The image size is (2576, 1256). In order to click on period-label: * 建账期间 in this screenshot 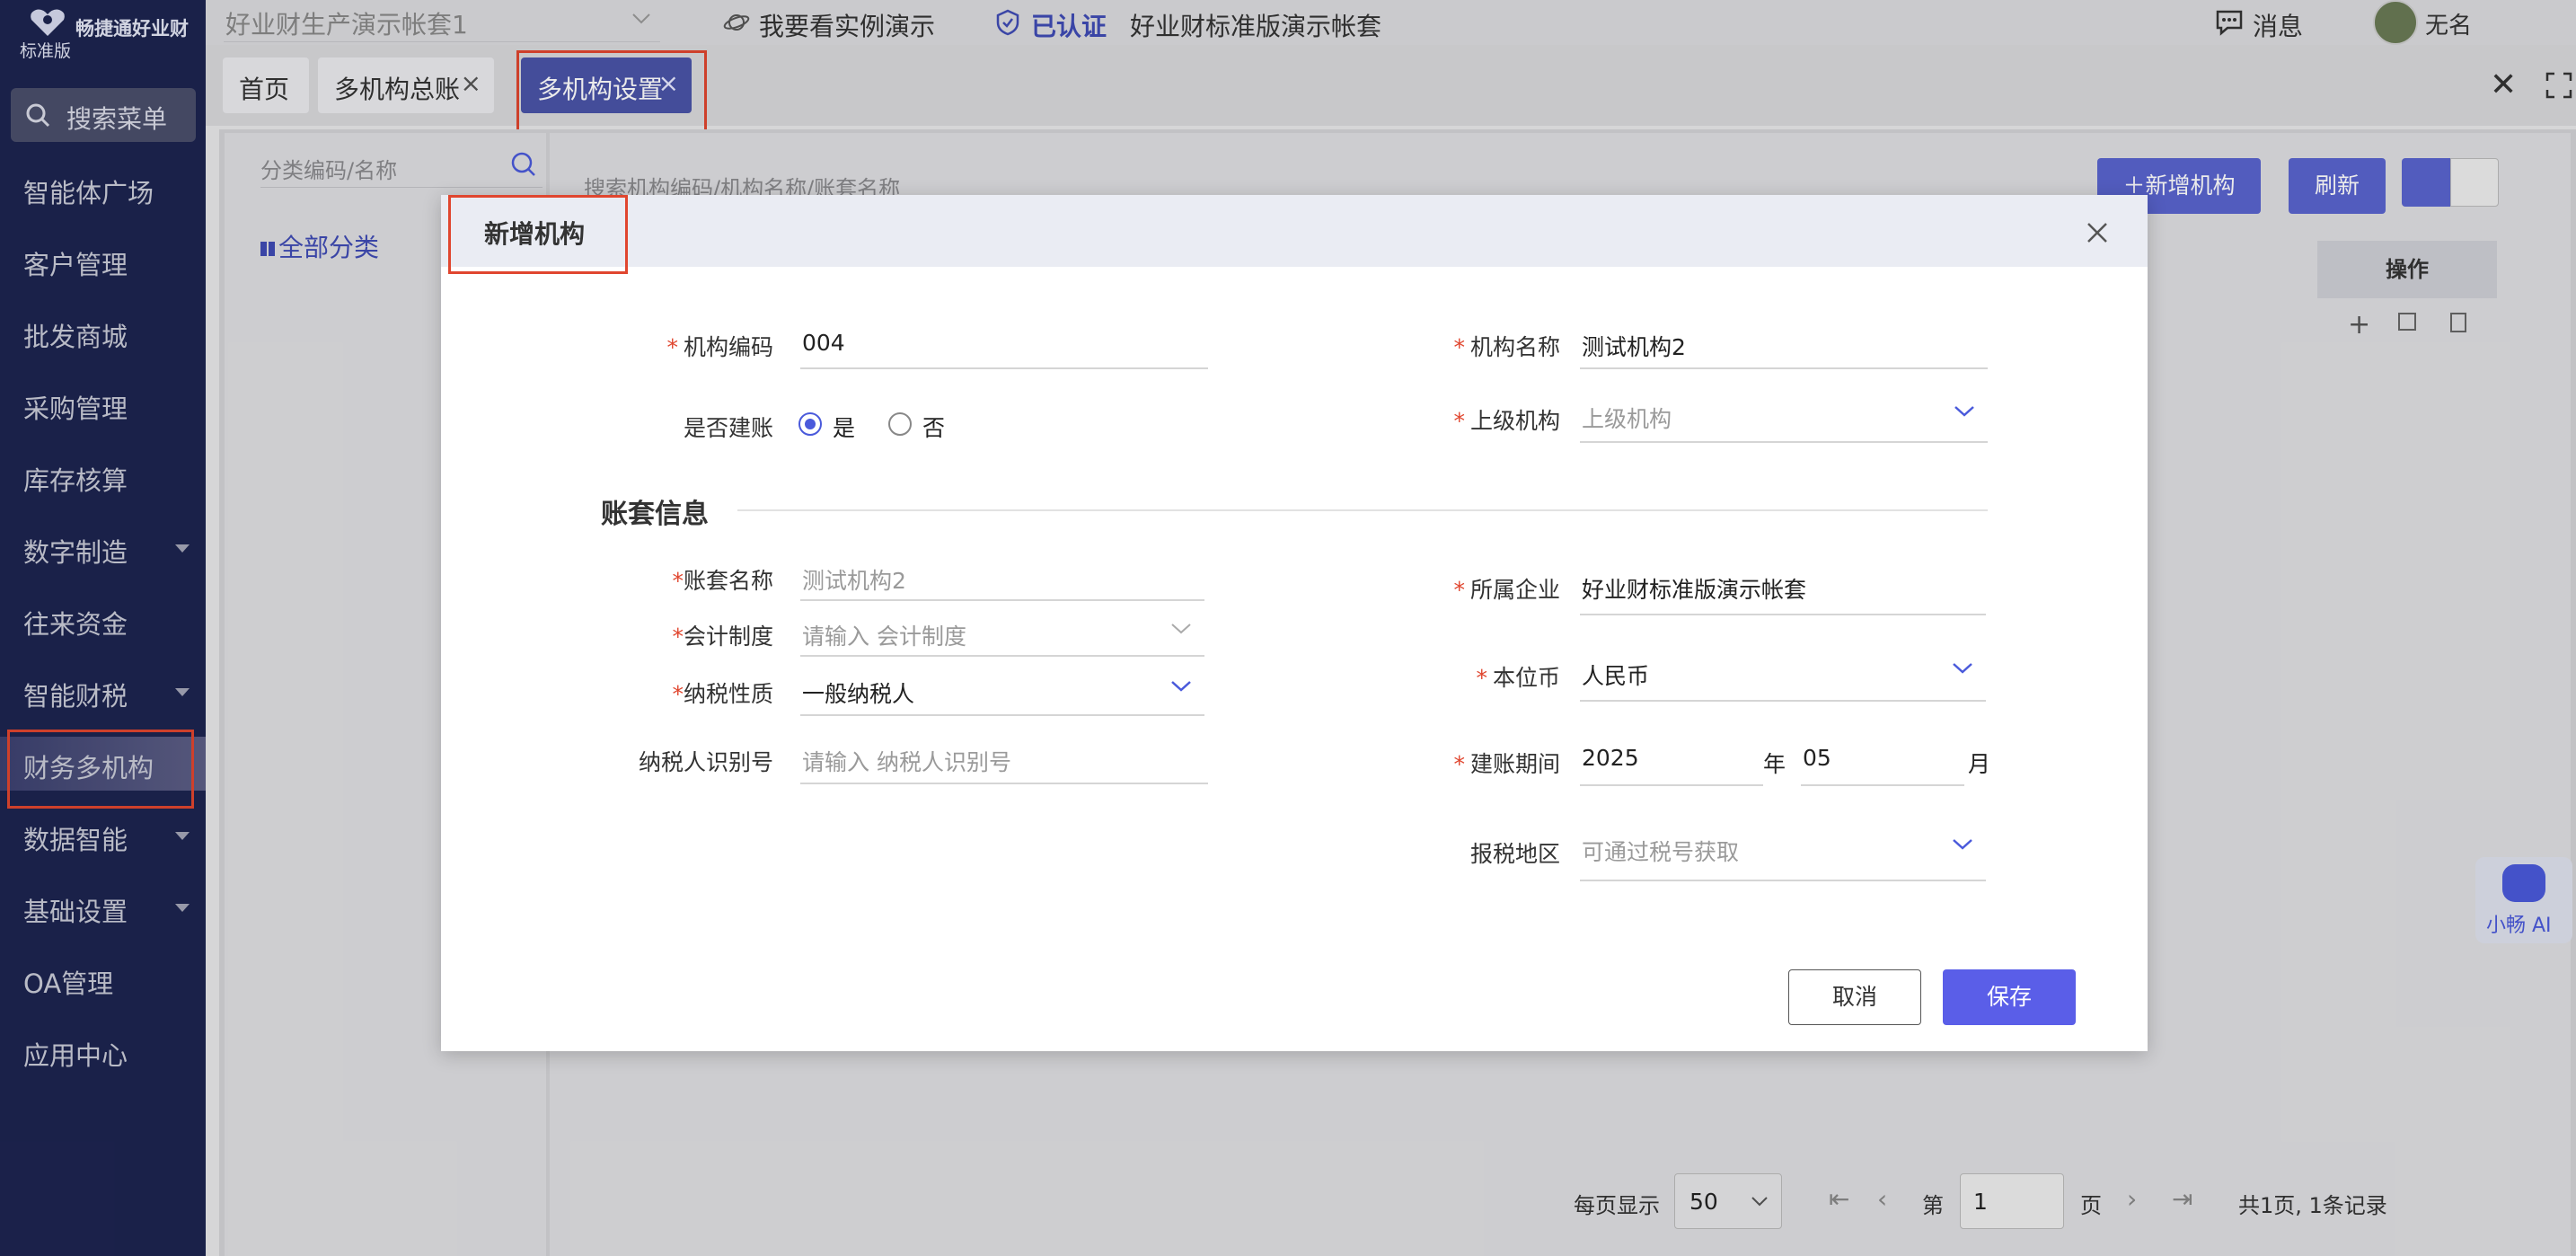, I will do `click(1506, 764)`.